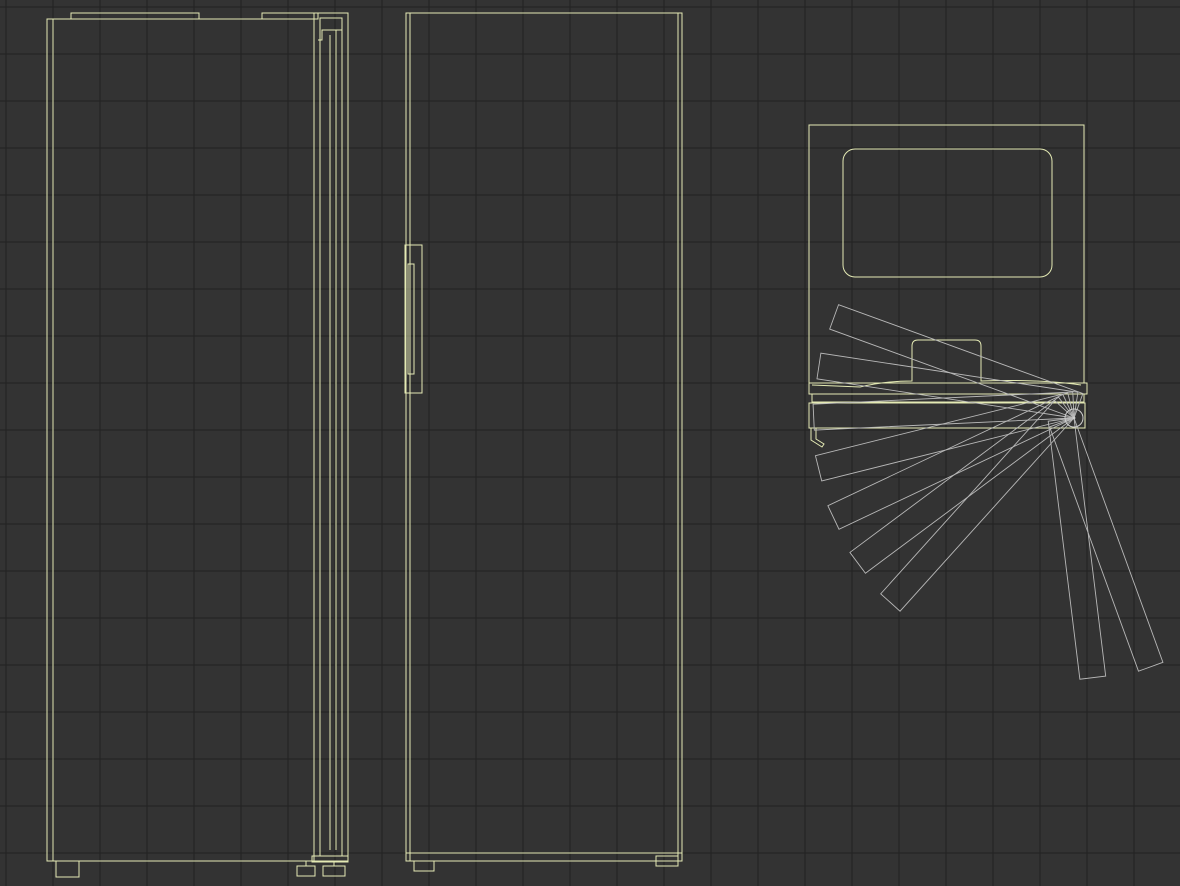 Image resolution: width=1180 pixels, height=886 pixels. What do you see at coordinates (411, 319) in the screenshot?
I see `door-handle-grip` at bounding box center [411, 319].